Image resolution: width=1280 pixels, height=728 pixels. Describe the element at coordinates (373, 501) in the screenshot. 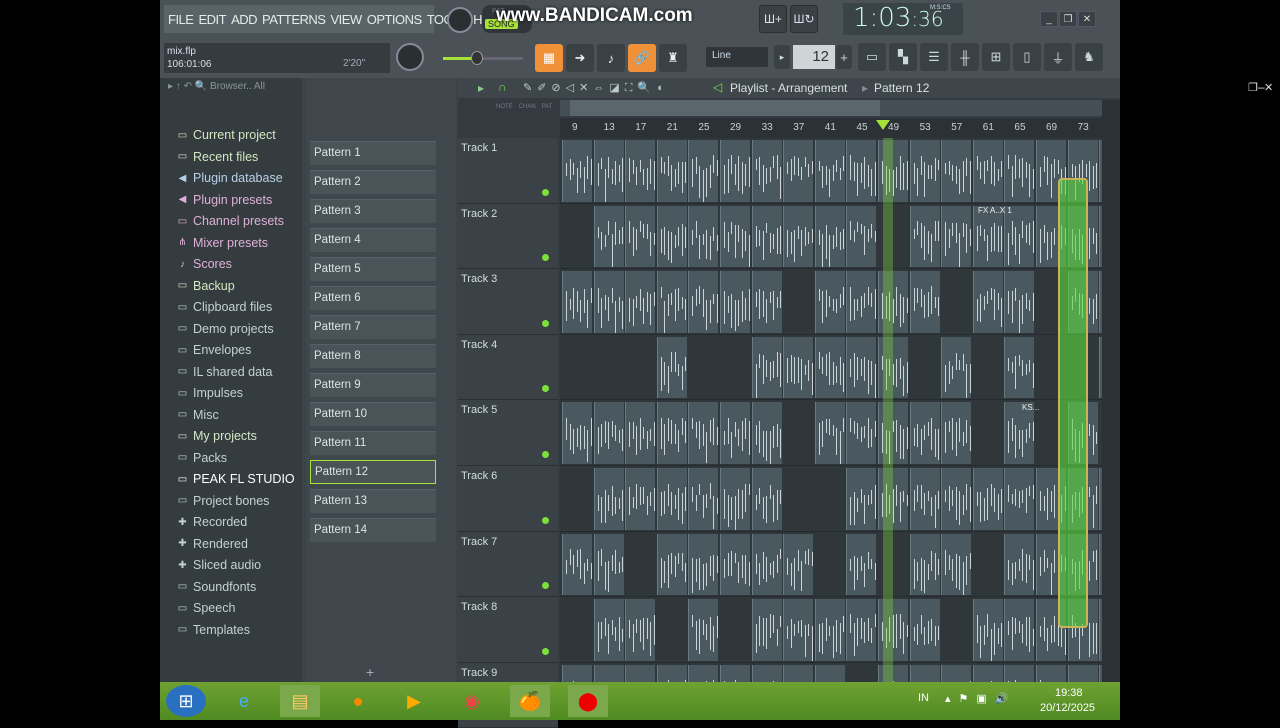

I see `pattern-item: Pattern 13` at that location.